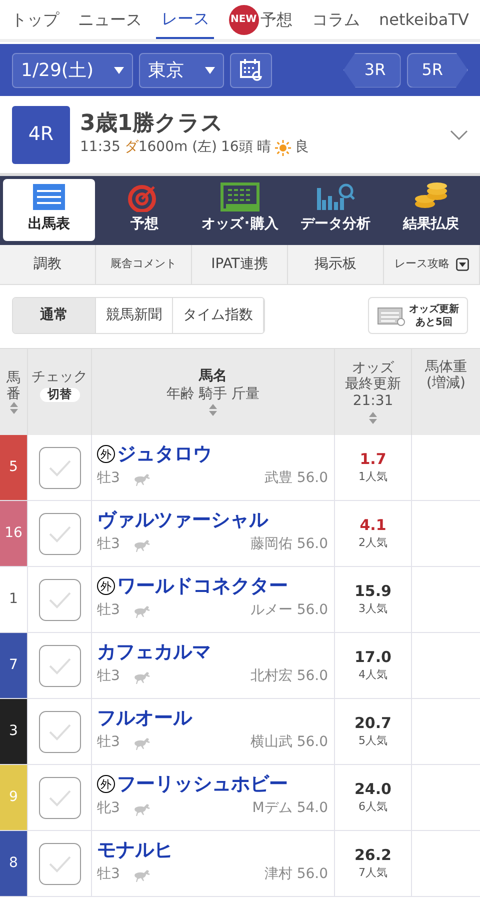  What do you see at coordinates (335, 224) in the screenshot?
I see `menu-tab-label: データ分析` at bounding box center [335, 224].